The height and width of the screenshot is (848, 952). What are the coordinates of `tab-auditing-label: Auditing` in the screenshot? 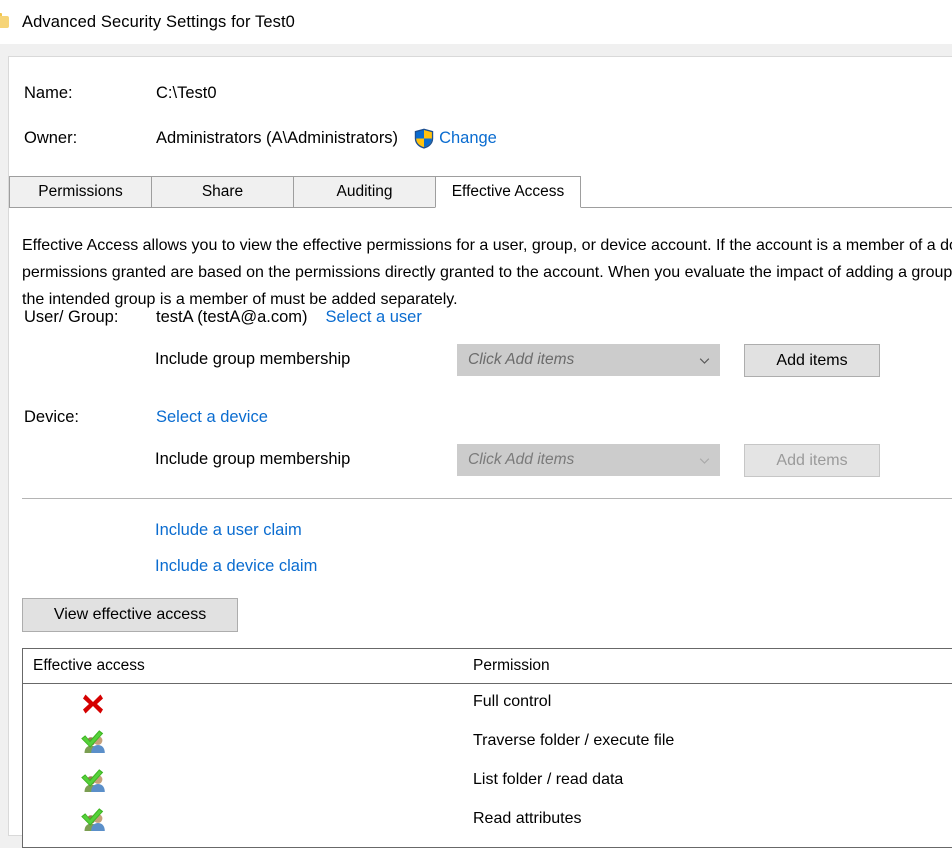 It's located at (364, 191).